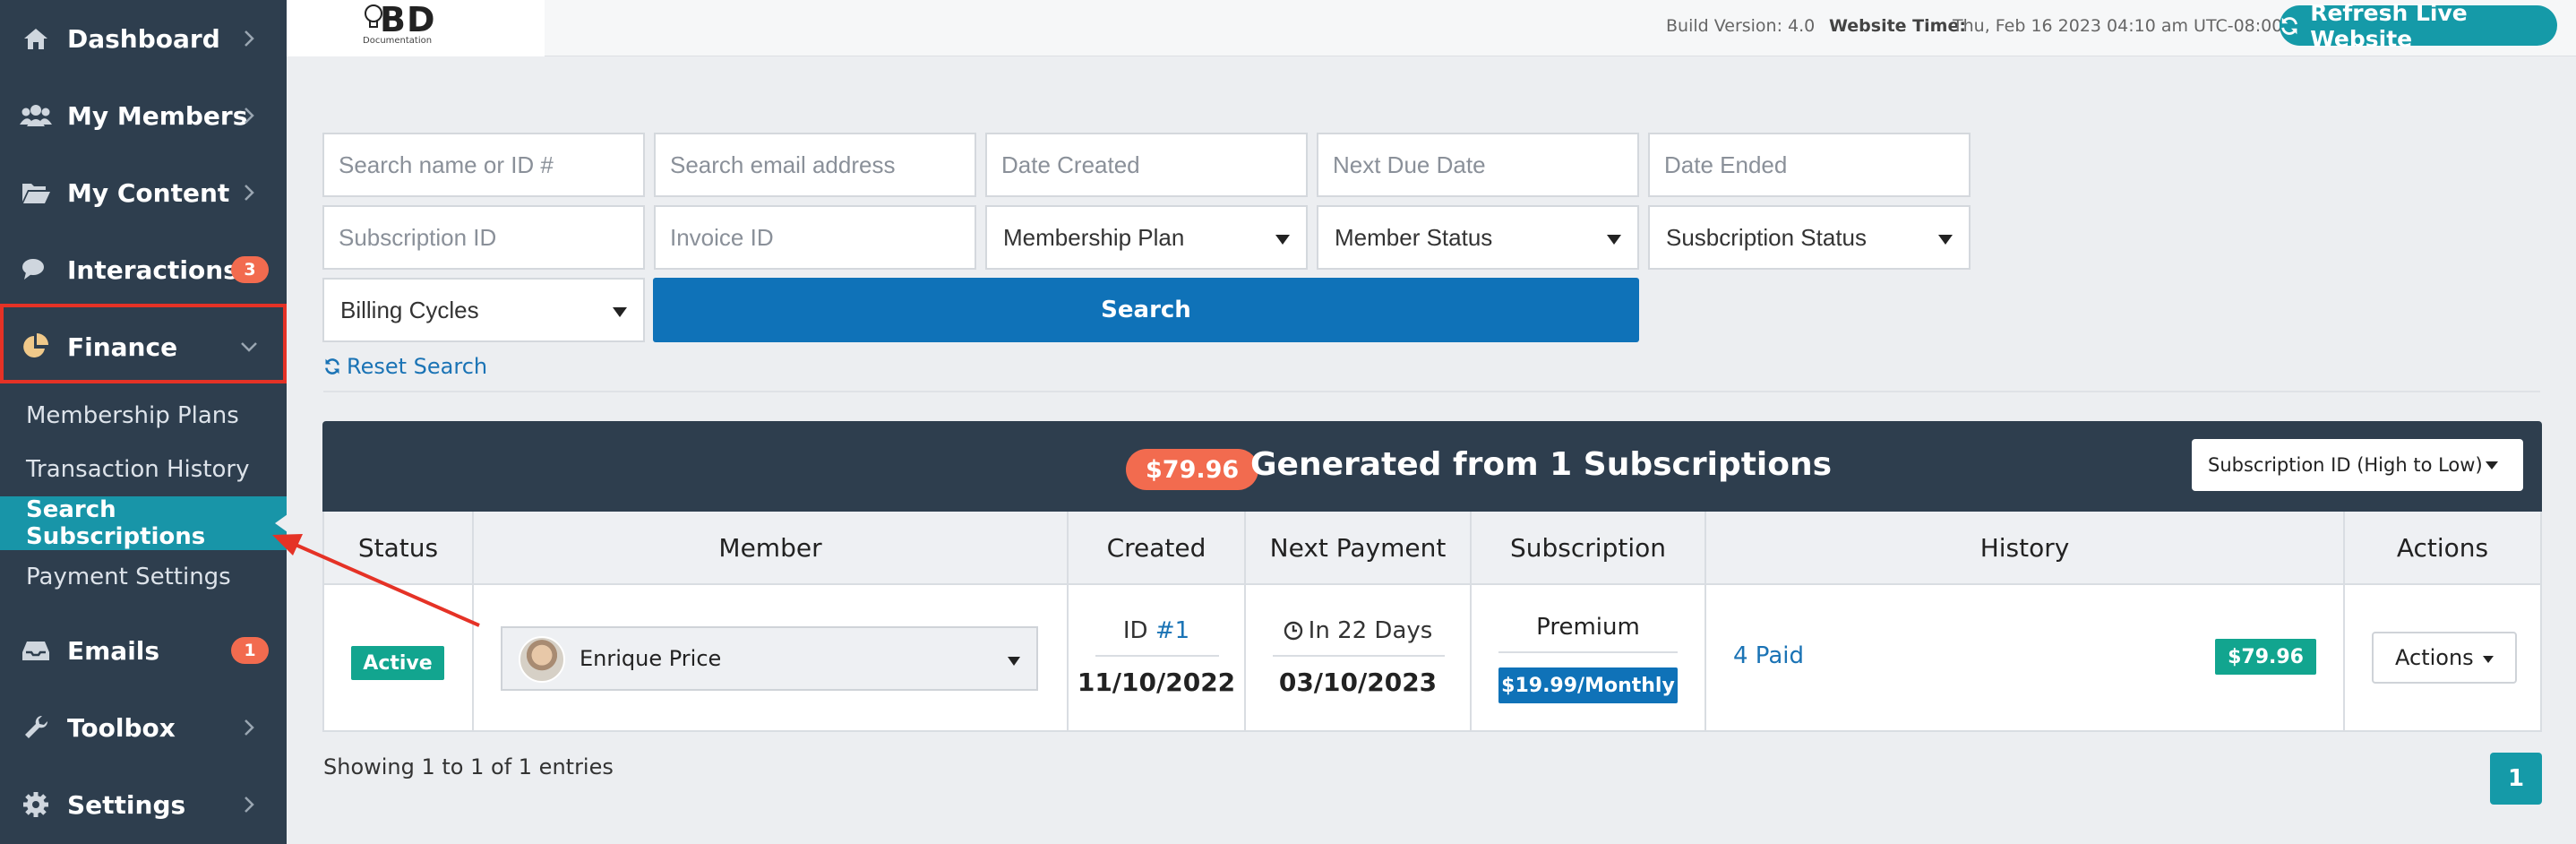 The height and width of the screenshot is (844, 2576). What do you see at coordinates (2516, 779) in the screenshot?
I see `pagination-page-1: 1` at bounding box center [2516, 779].